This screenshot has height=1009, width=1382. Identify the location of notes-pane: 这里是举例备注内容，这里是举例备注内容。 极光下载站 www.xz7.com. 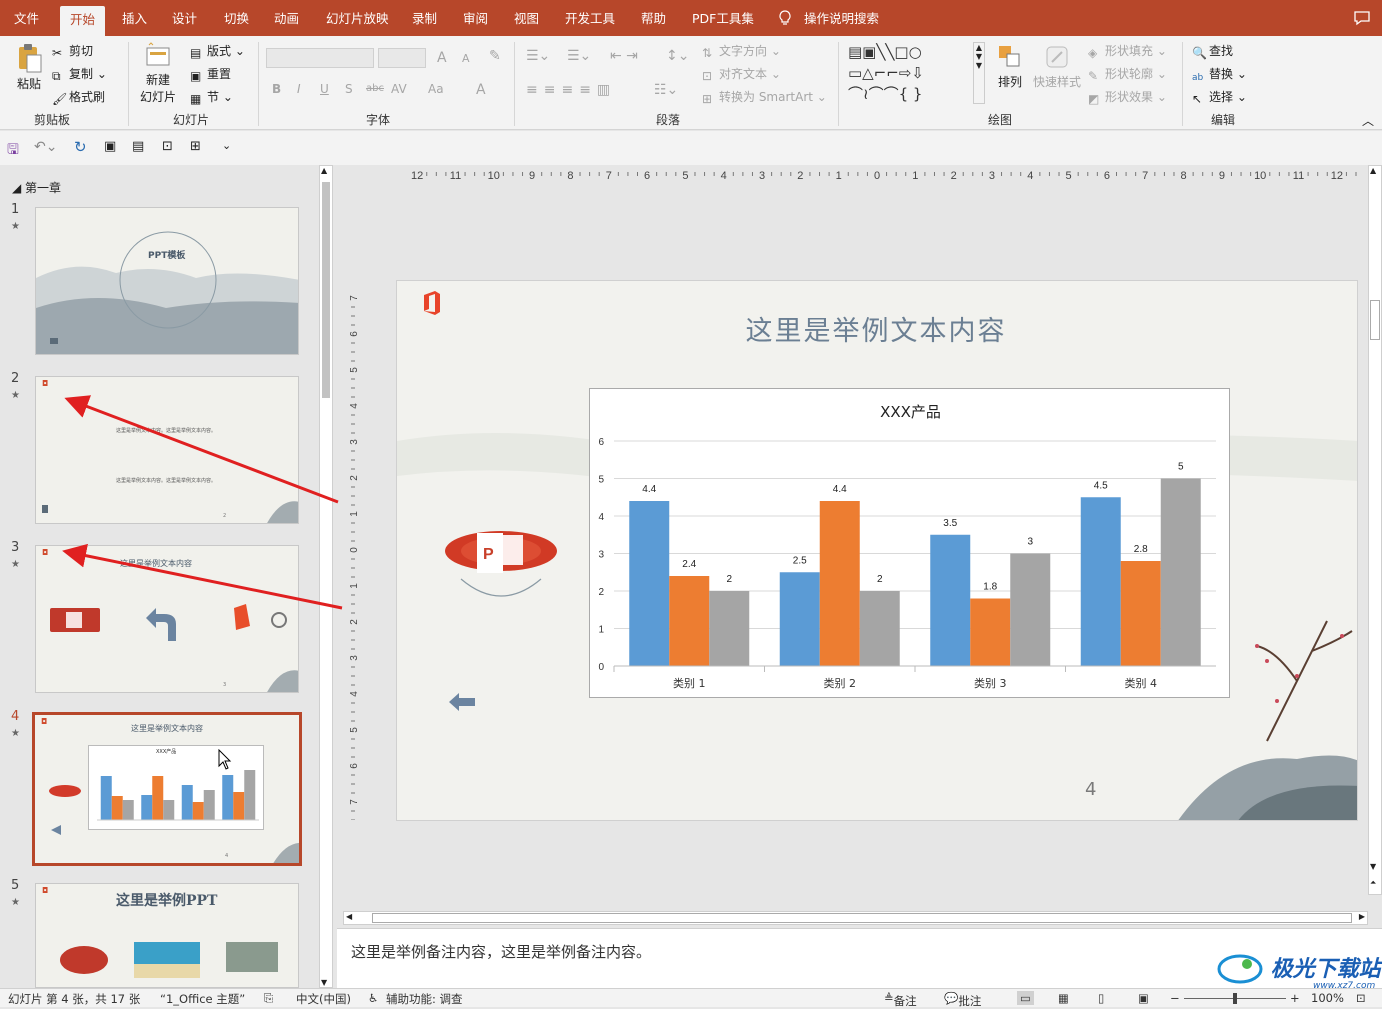
(859, 959).